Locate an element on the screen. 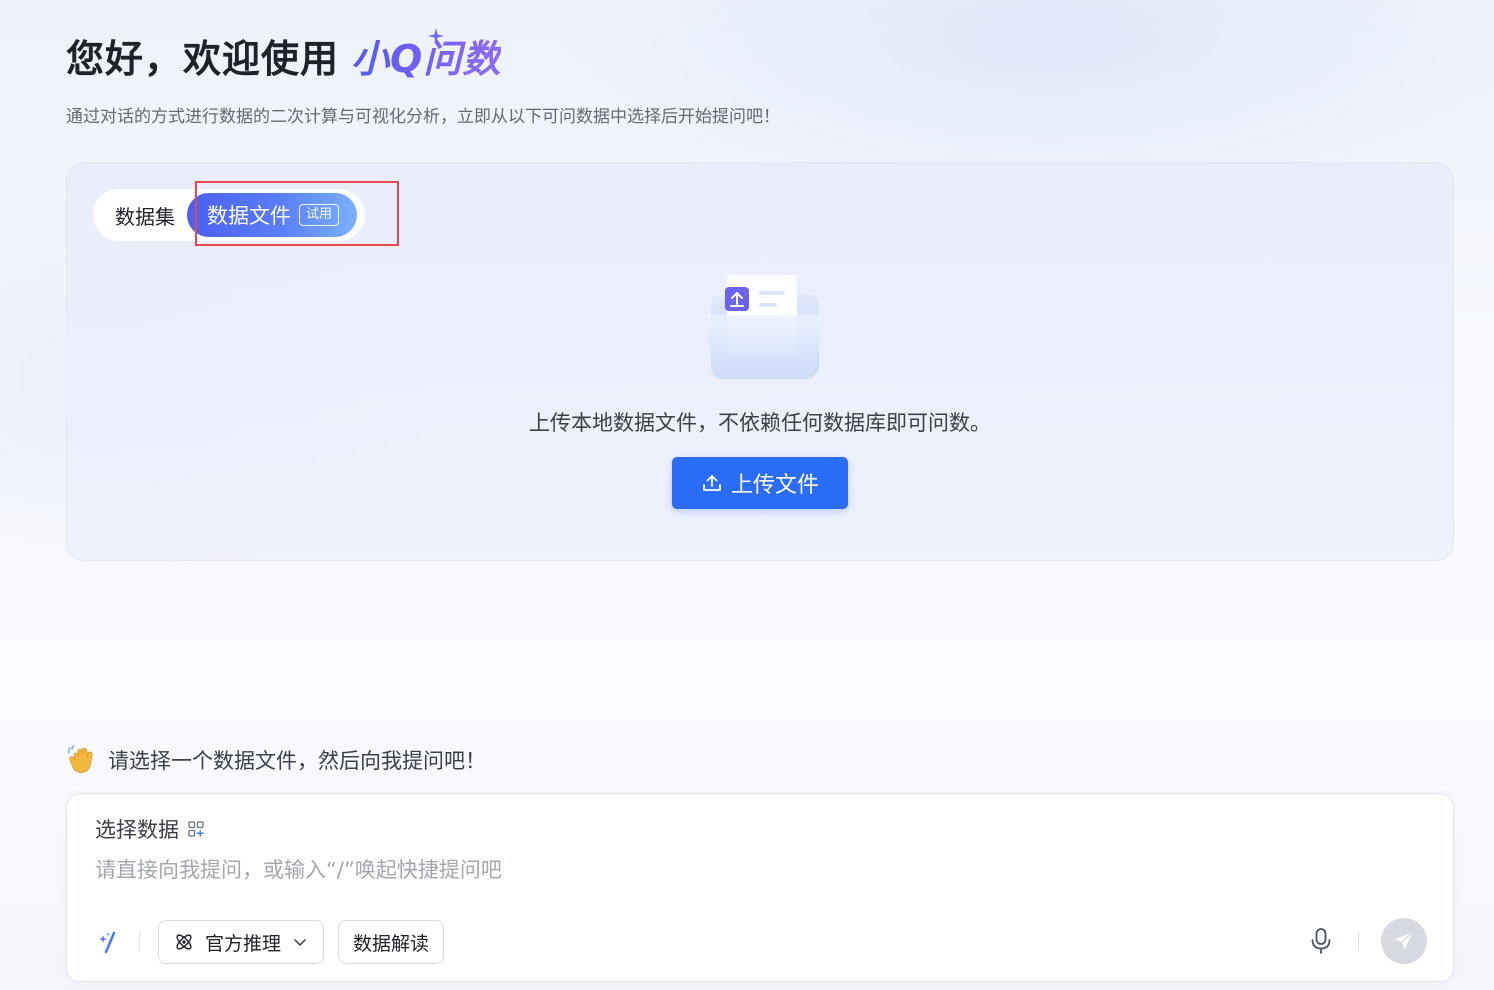 The height and width of the screenshot is (990, 1494). magic-wand-icon is located at coordinates (109, 942).